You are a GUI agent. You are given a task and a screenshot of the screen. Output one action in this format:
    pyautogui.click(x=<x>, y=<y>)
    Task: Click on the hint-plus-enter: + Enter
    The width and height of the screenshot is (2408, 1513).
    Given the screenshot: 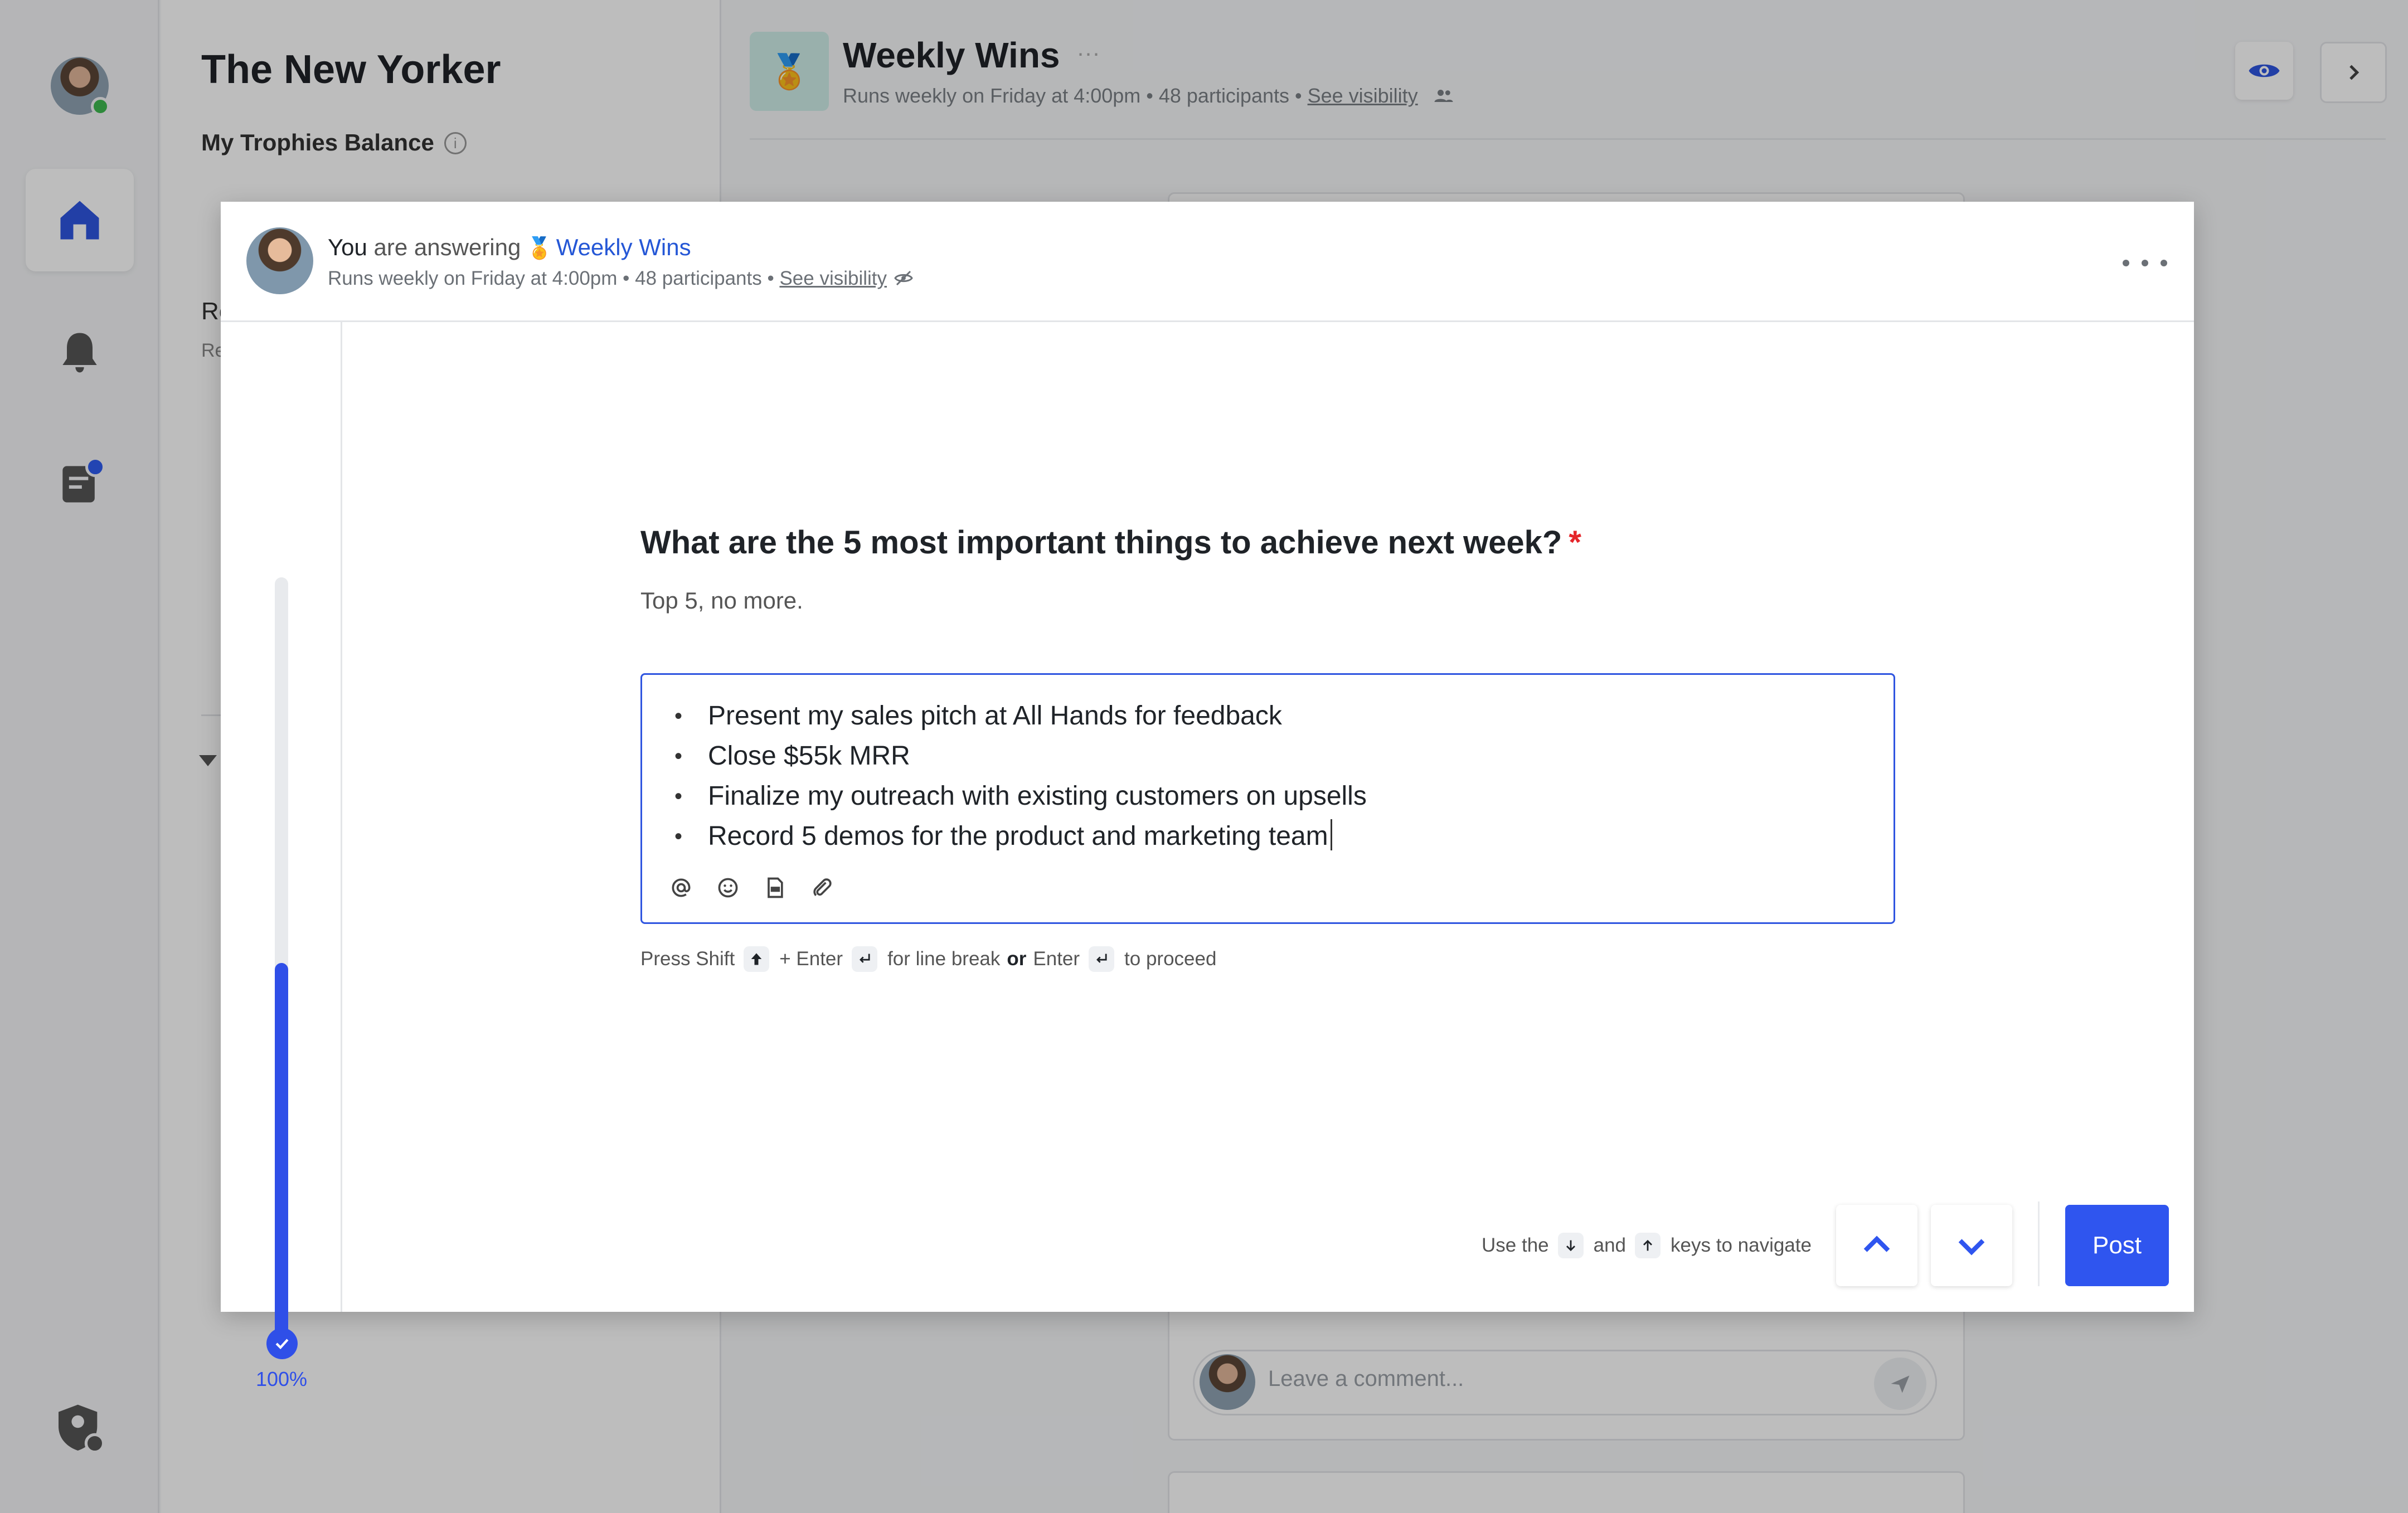 What is the action you would take?
    pyautogui.click(x=811, y=959)
    